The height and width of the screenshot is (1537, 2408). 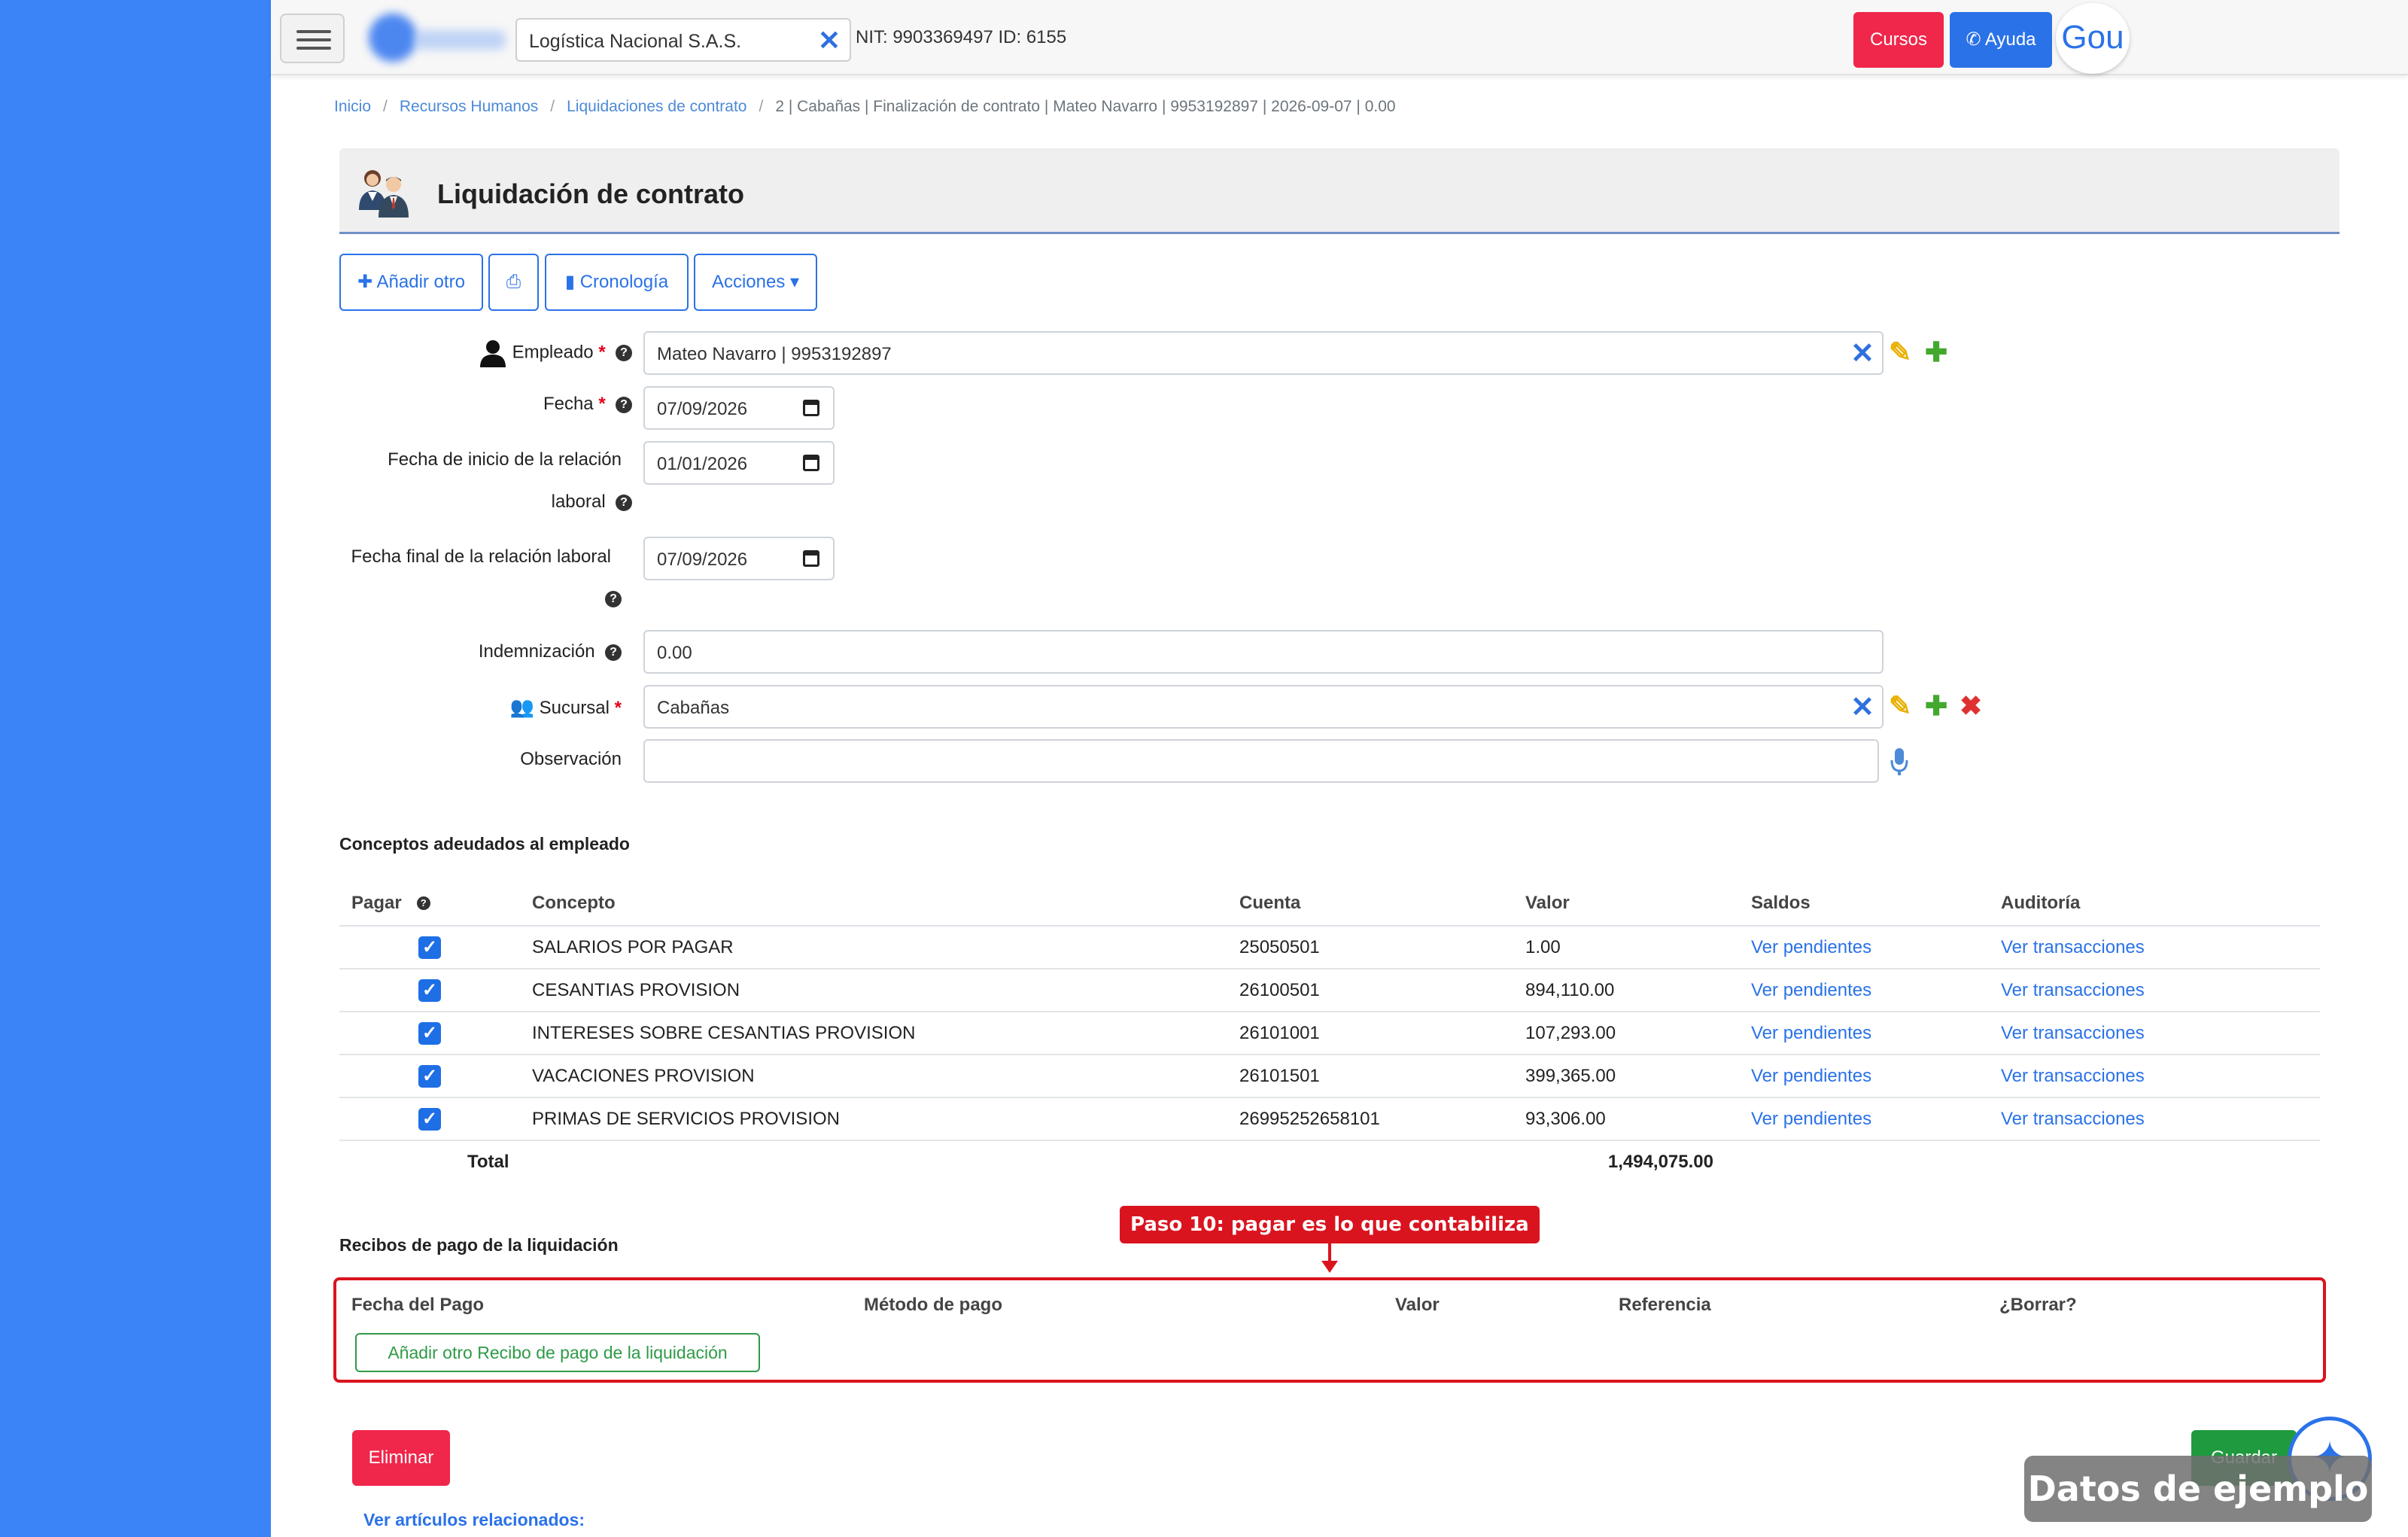 I want to click on fecha-final-help: ?, so click(x=536, y=598).